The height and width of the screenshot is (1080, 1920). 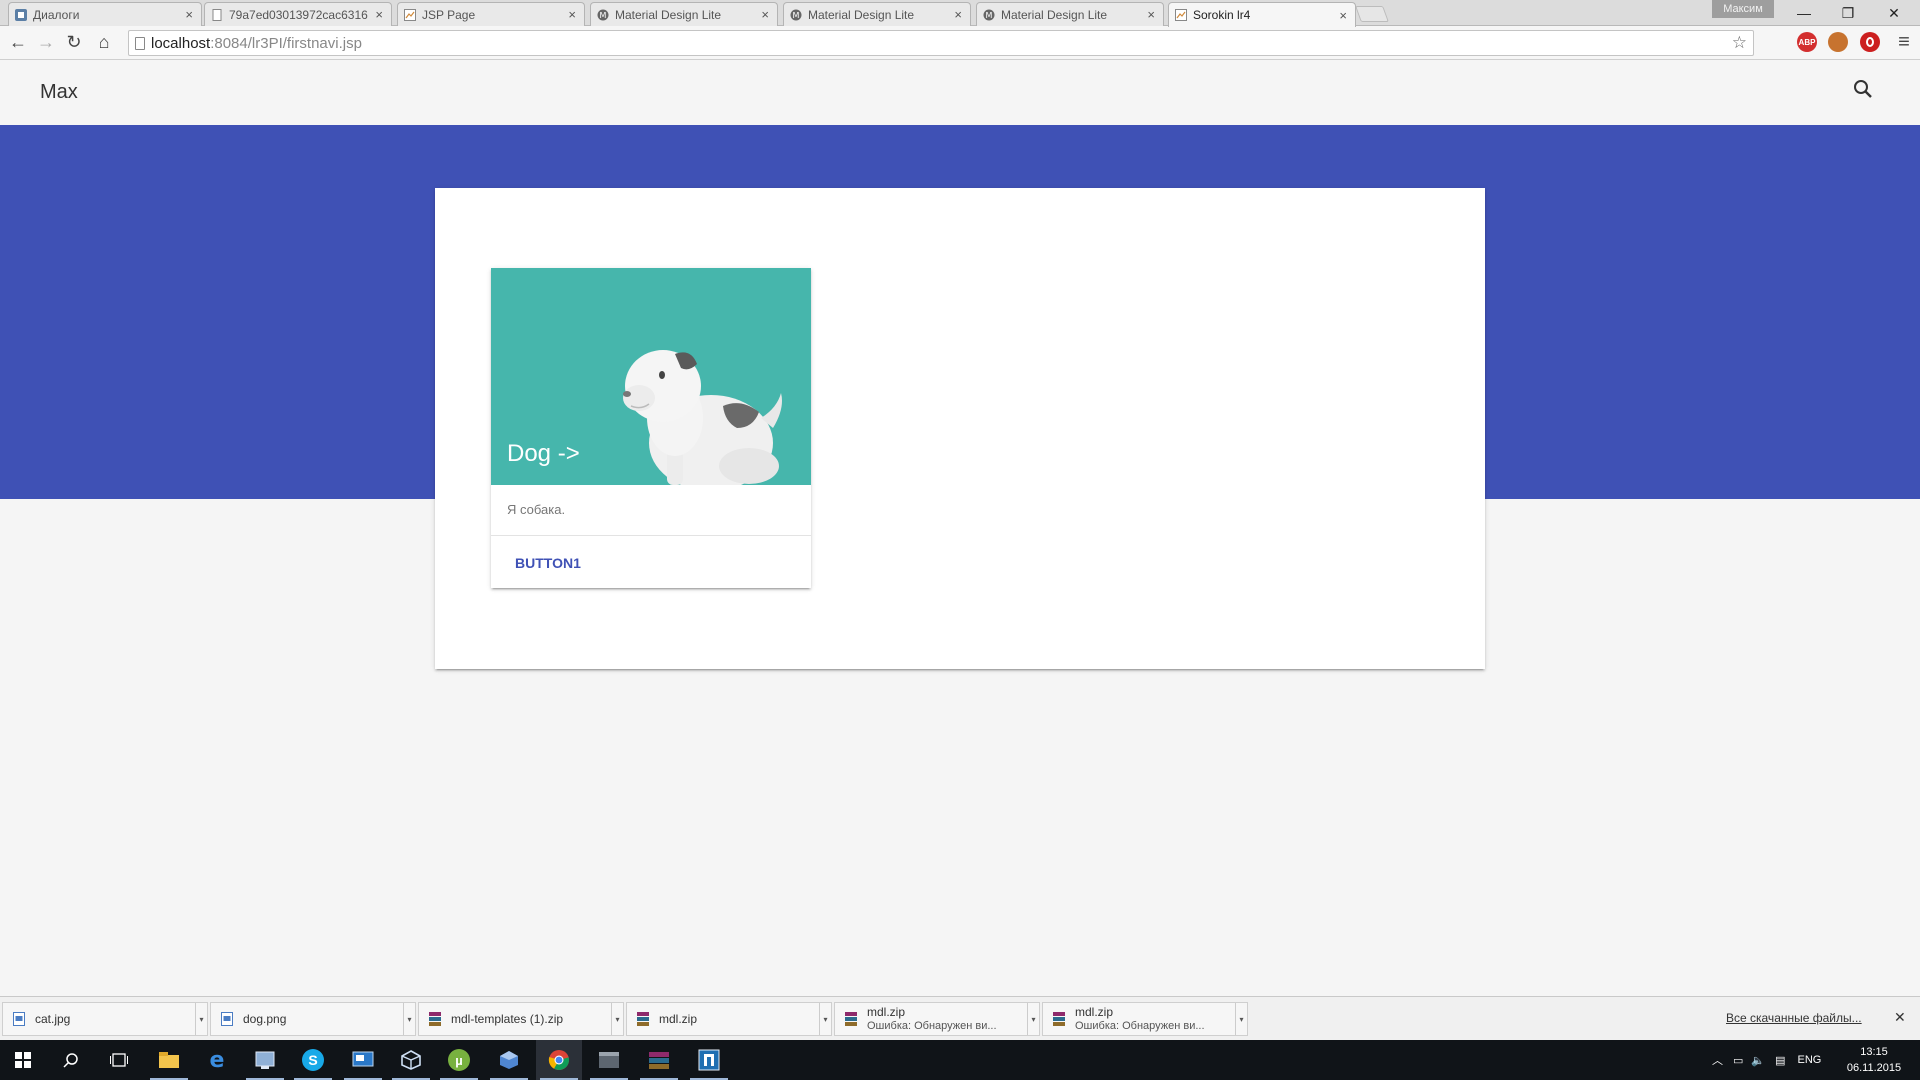 I want to click on new-tab-button, so click(x=1372, y=14).